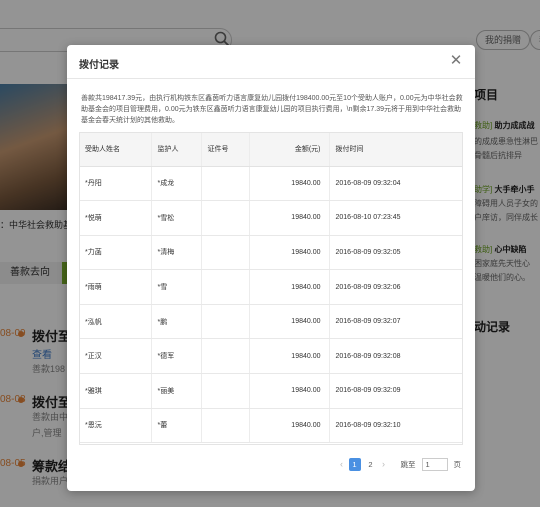 The width and height of the screenshot is (540, 507). What do you see at coordinates (115, 426) in the screenshot?
I see `recipient-name-cell: *恩沅` at bounding box center [115, 426].